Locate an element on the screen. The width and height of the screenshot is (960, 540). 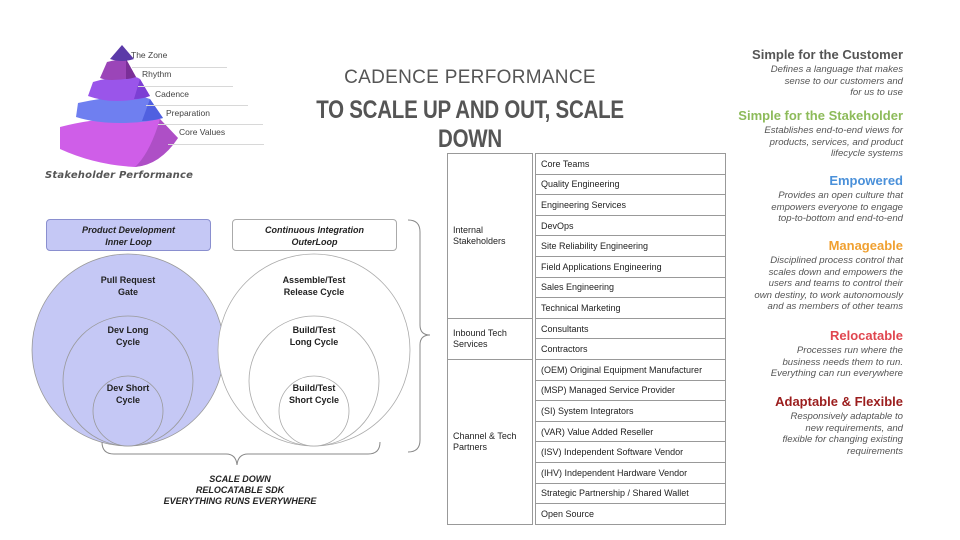
right-brace is located at coordinates (419, 336).